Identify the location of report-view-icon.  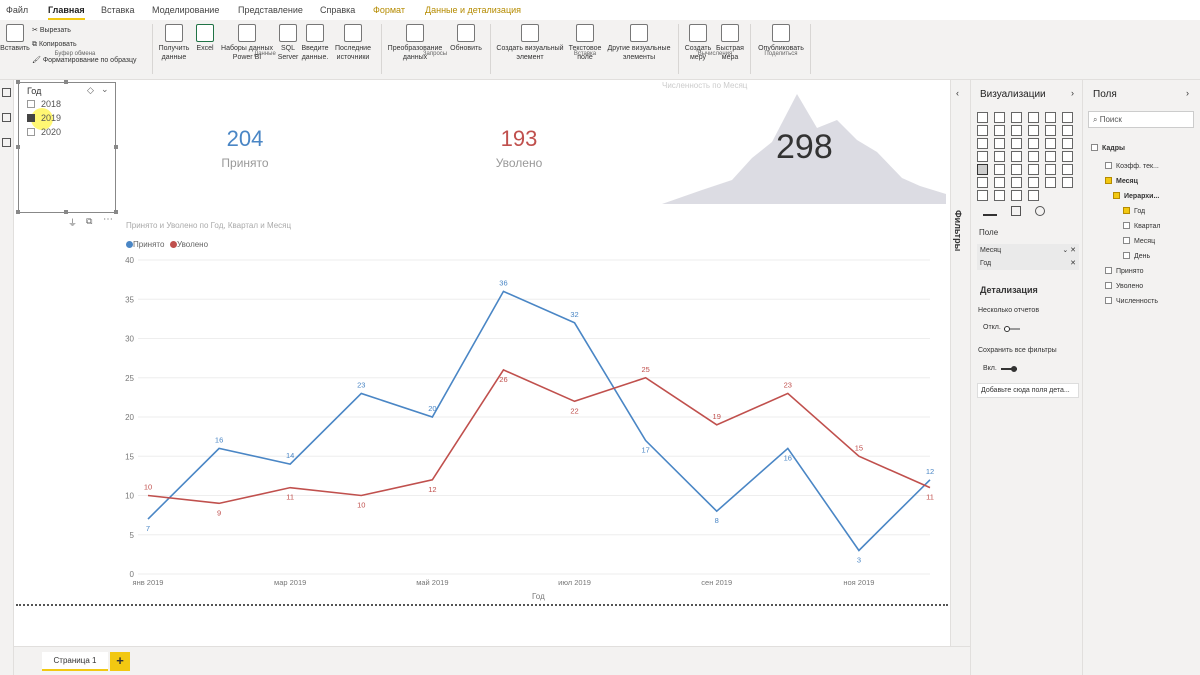
(6, 92).